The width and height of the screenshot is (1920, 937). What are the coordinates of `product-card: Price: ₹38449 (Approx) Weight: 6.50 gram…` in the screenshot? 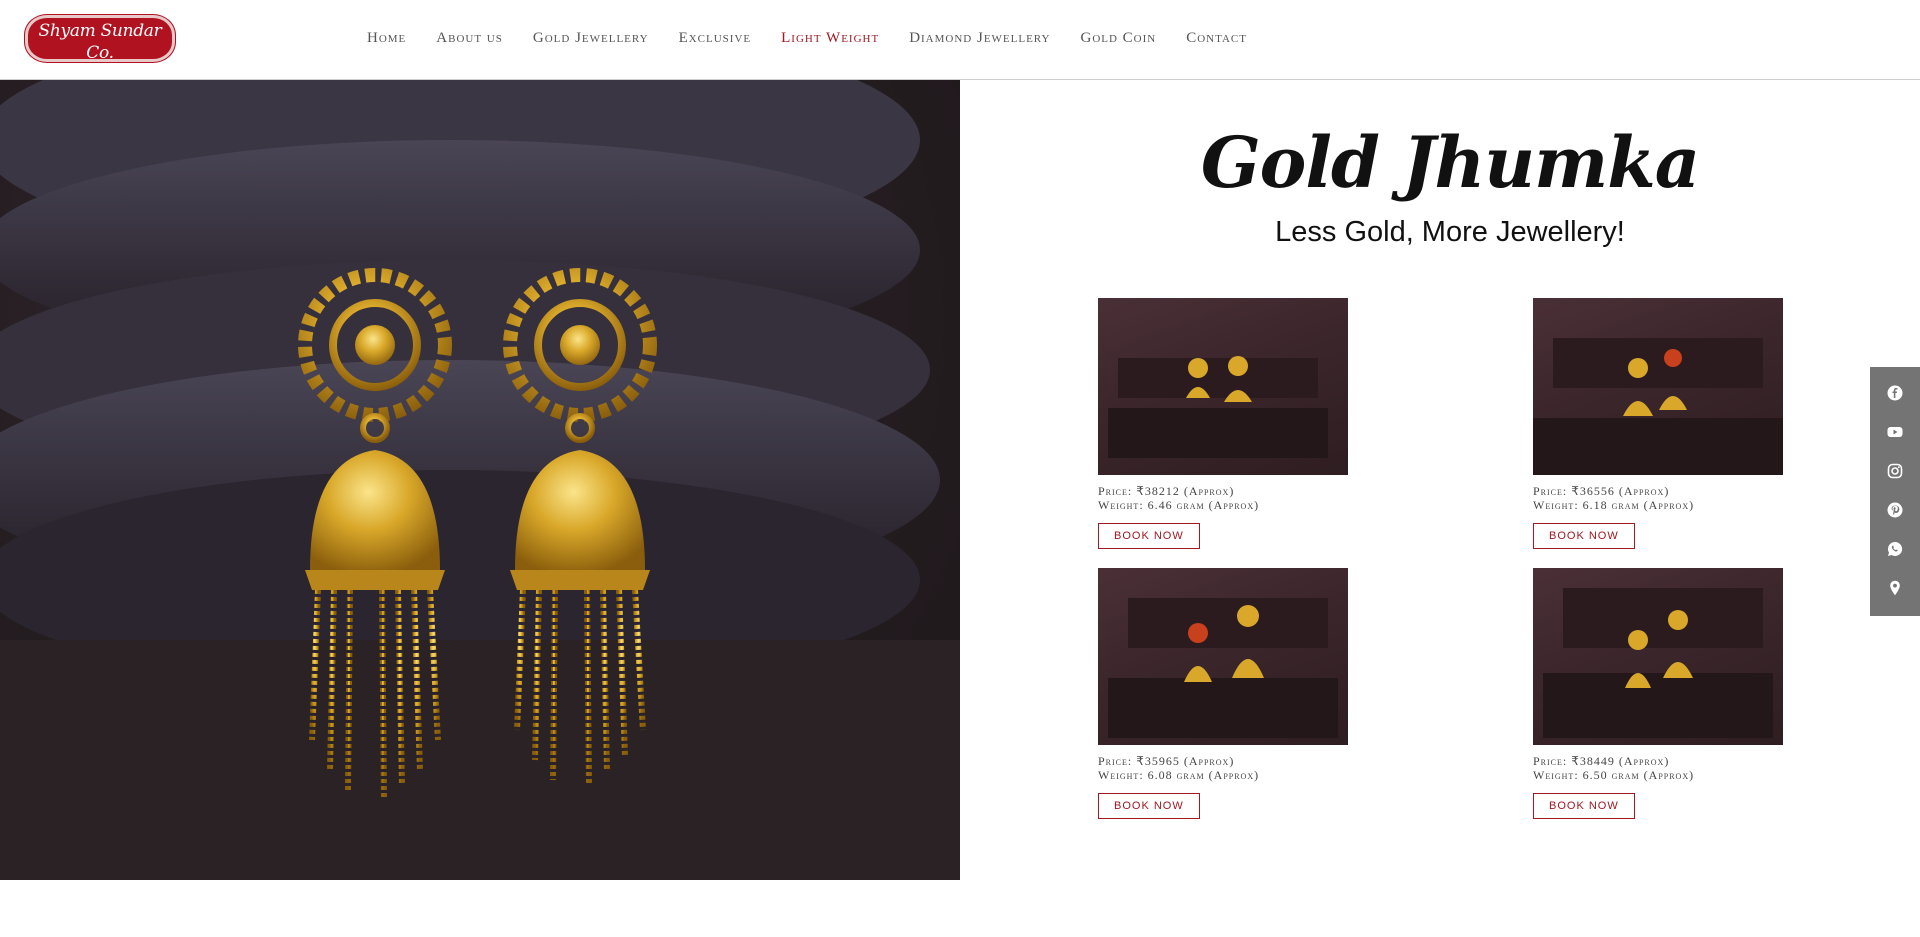 It's located at (1658, 693).